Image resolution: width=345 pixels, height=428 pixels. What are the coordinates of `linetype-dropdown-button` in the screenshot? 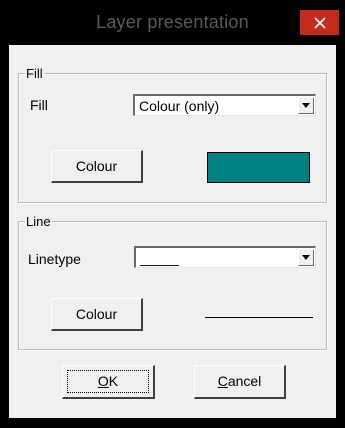 It's located at (306, 257).